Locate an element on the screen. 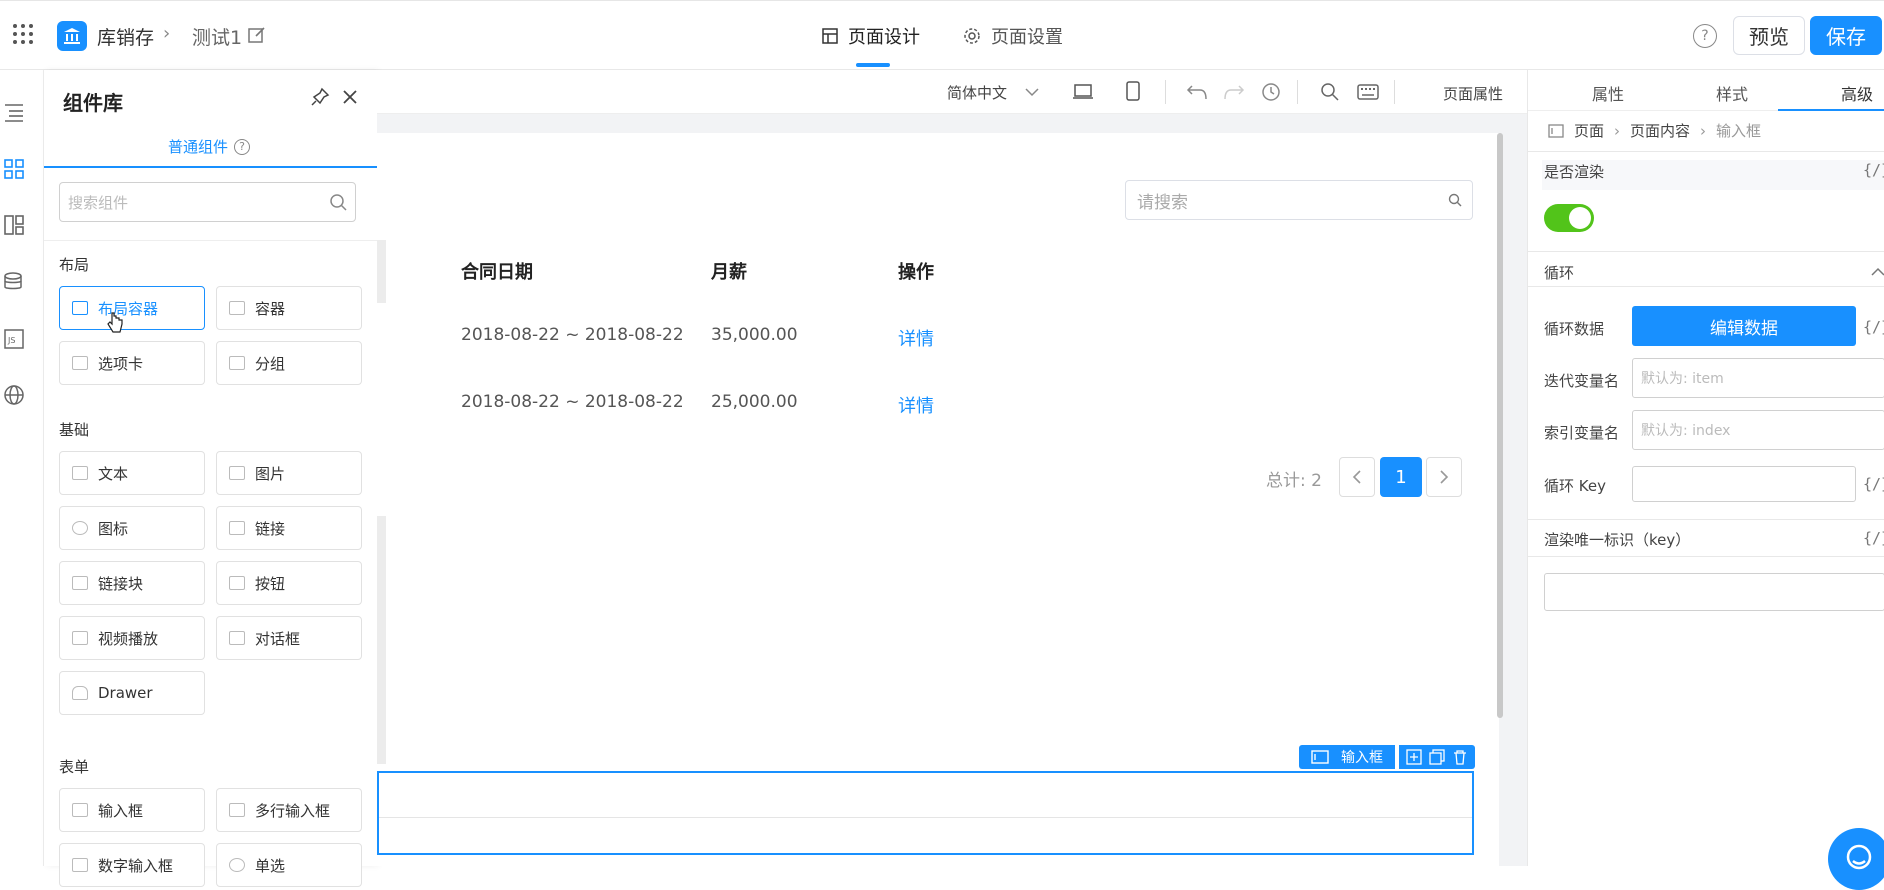 This screenshot has width=1884, height=890. component-text: 文本 is located at coordinates (132, 473).